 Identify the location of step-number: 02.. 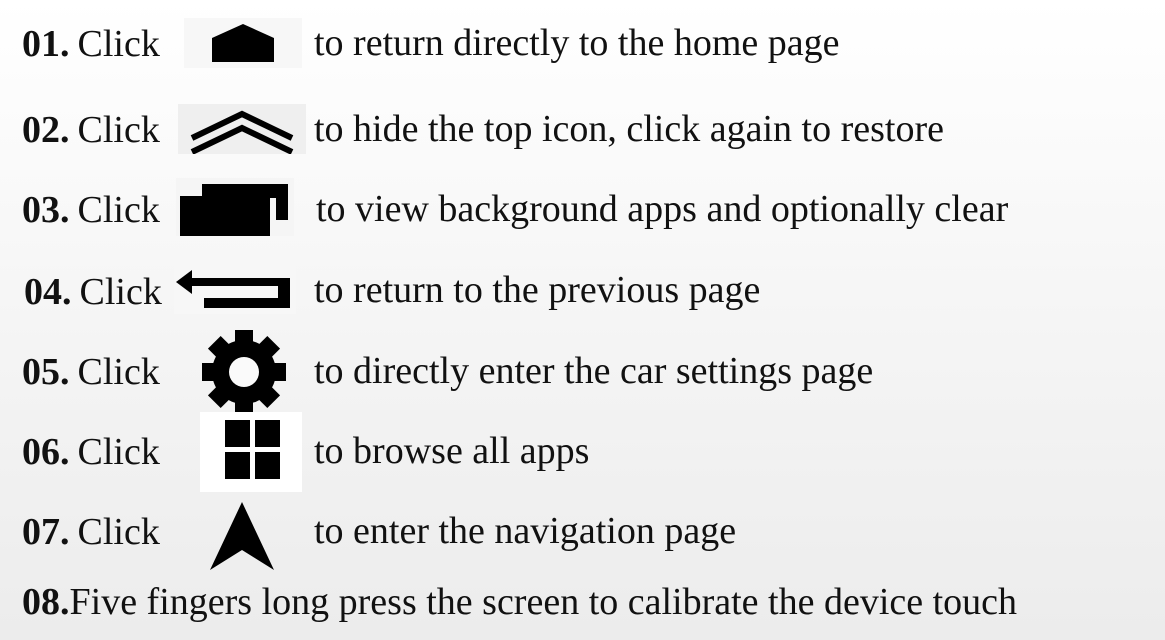
(46, 130).